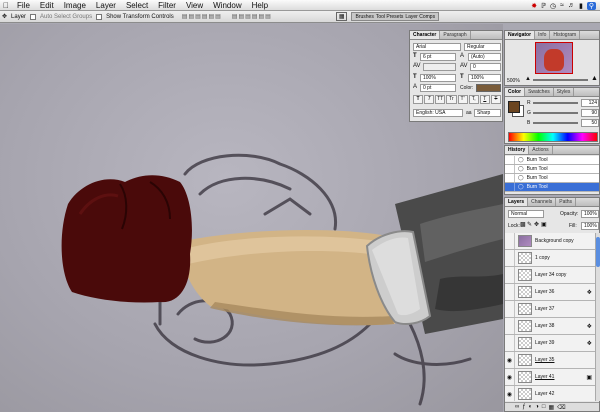  Describe the element at coordinates (515, 92) in the screenshot. I see `tab-color: Color` at that location.